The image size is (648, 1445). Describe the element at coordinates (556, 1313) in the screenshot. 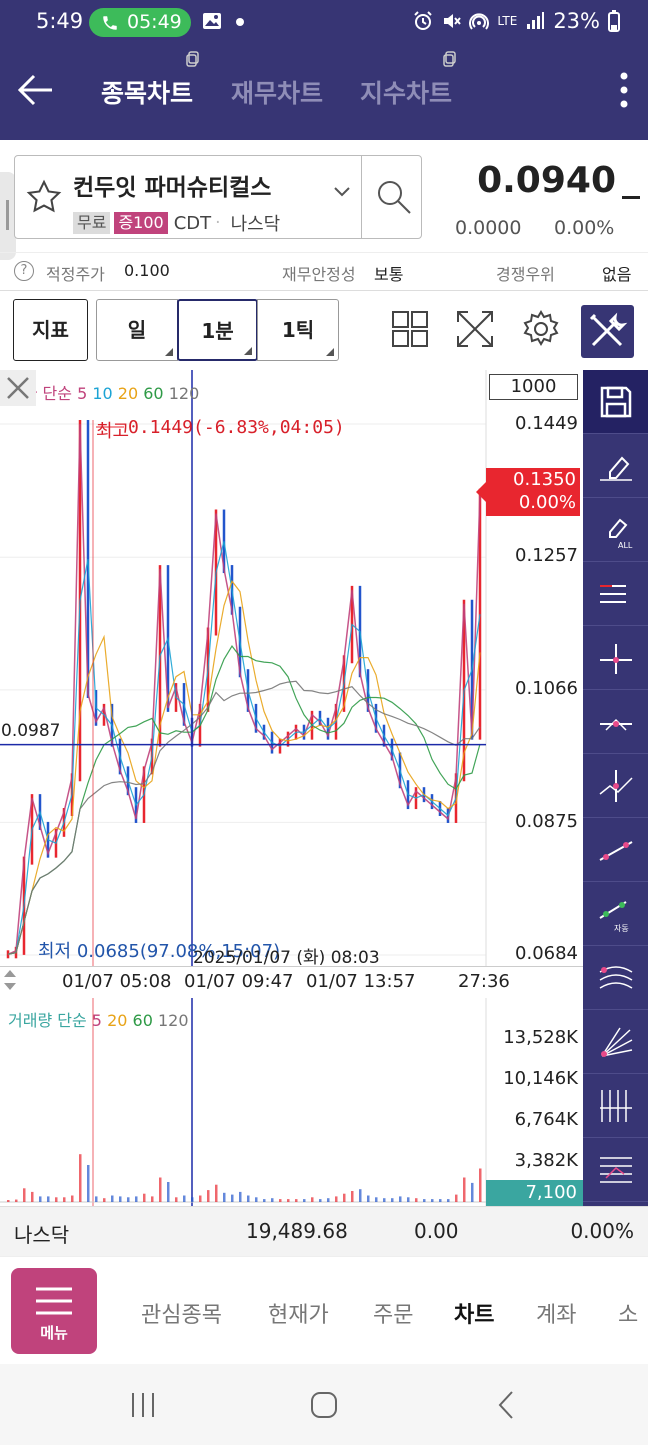

I see `nav-account: 계좌` at that location.